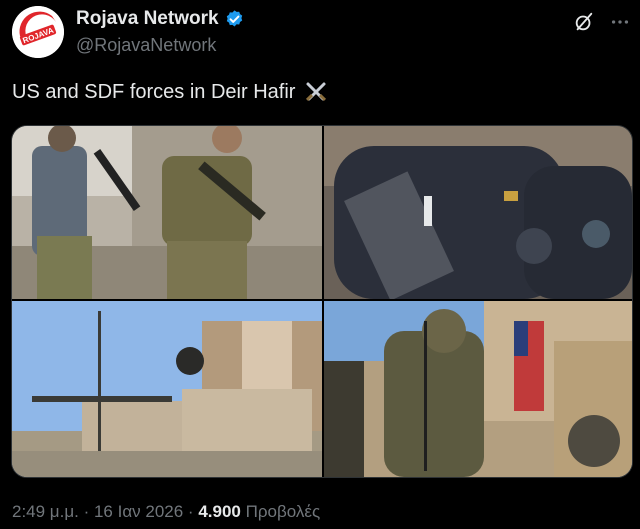 This screenshot has width=640, height=529. I want to click on avatar: ROJAVA, so click(38, 32).